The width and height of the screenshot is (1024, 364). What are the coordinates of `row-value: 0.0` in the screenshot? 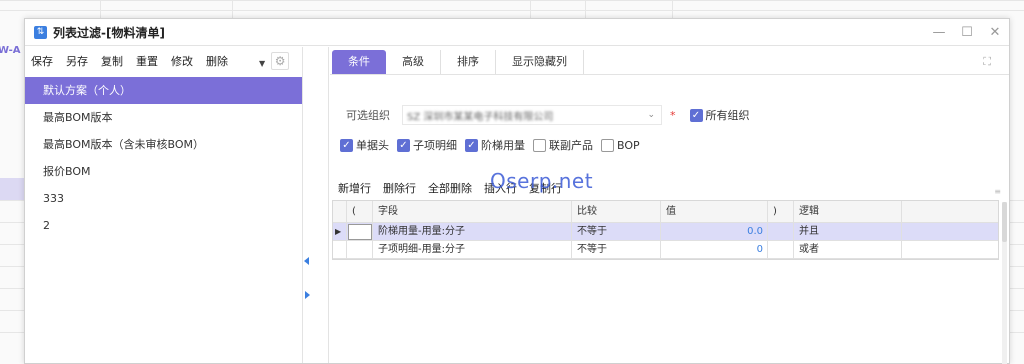 It's located at (714, 231).